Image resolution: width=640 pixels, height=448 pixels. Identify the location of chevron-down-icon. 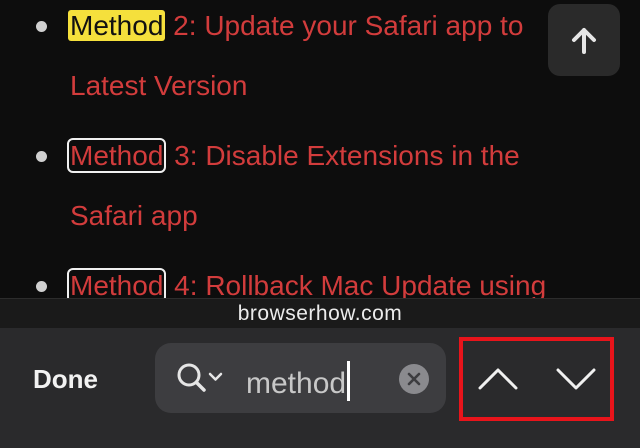
(576, 379).